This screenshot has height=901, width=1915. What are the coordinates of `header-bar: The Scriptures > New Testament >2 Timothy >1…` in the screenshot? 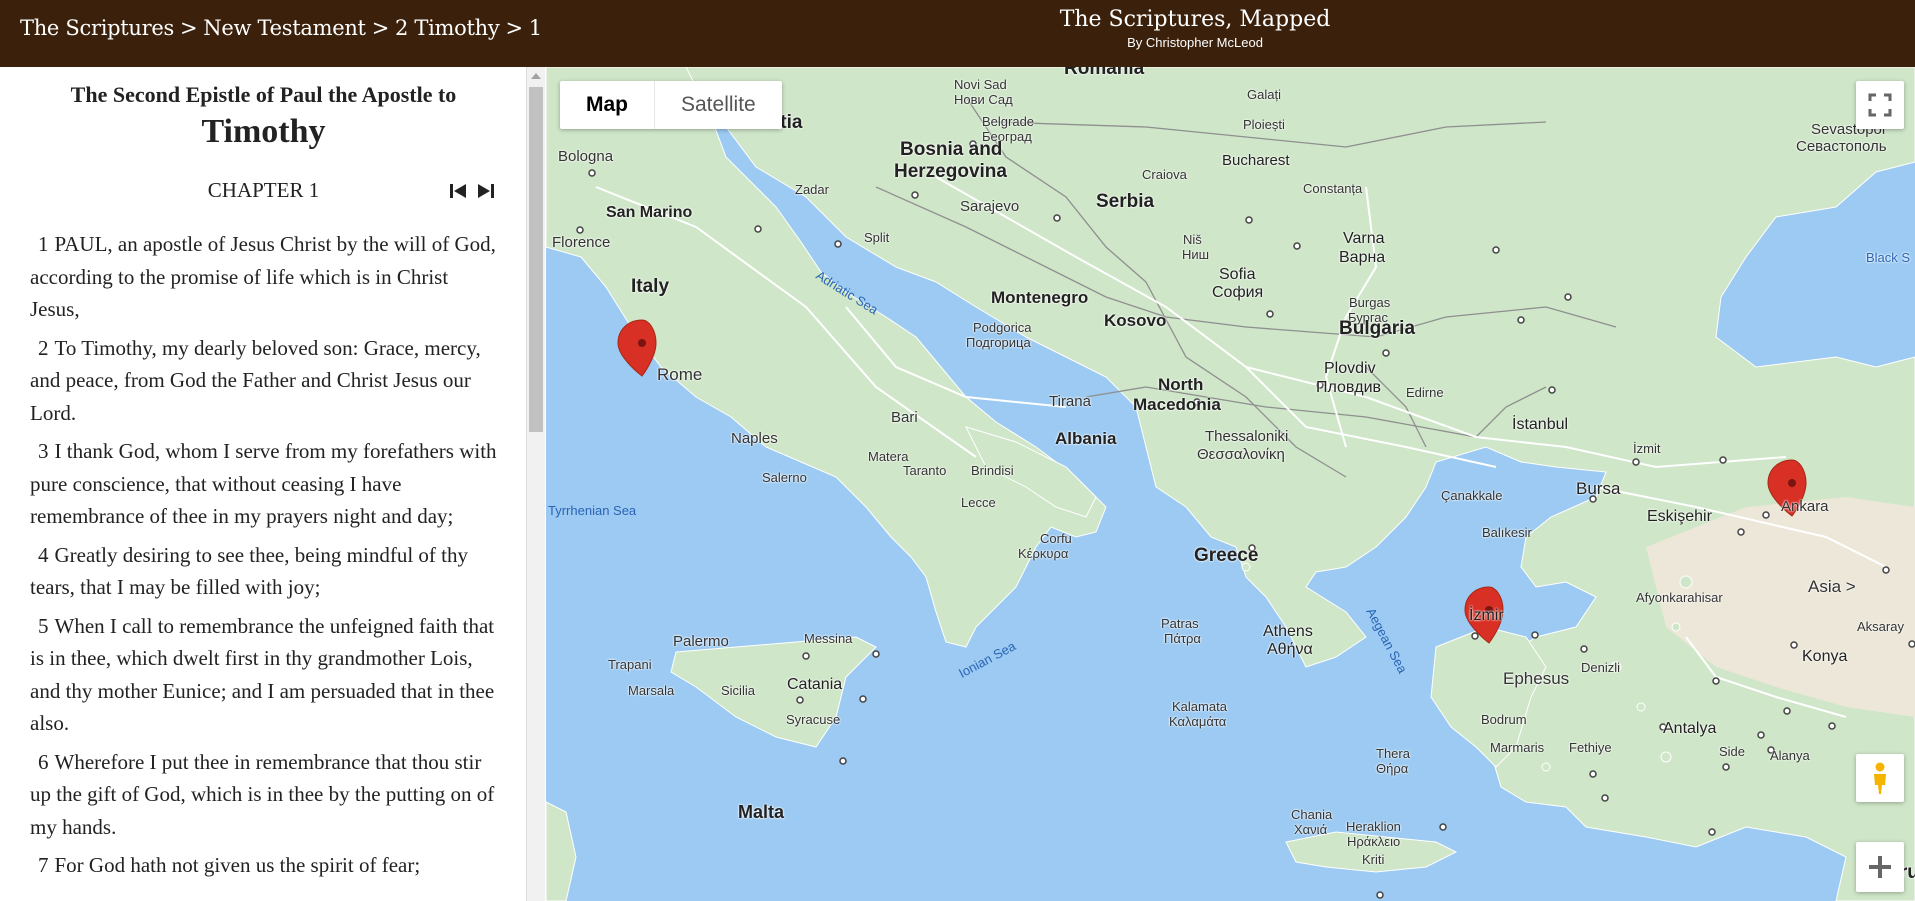 It's located at (957, 33).